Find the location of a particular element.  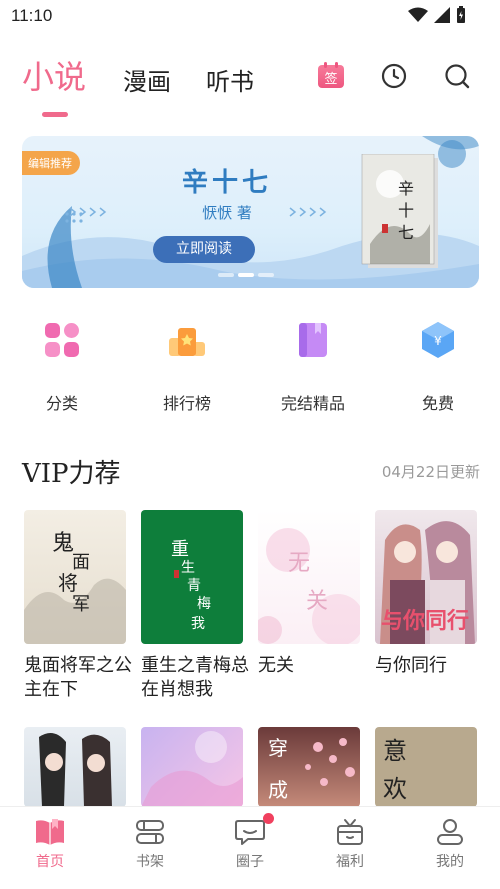

book-card: 无 关 无关 is located at coordinates (309, 594).